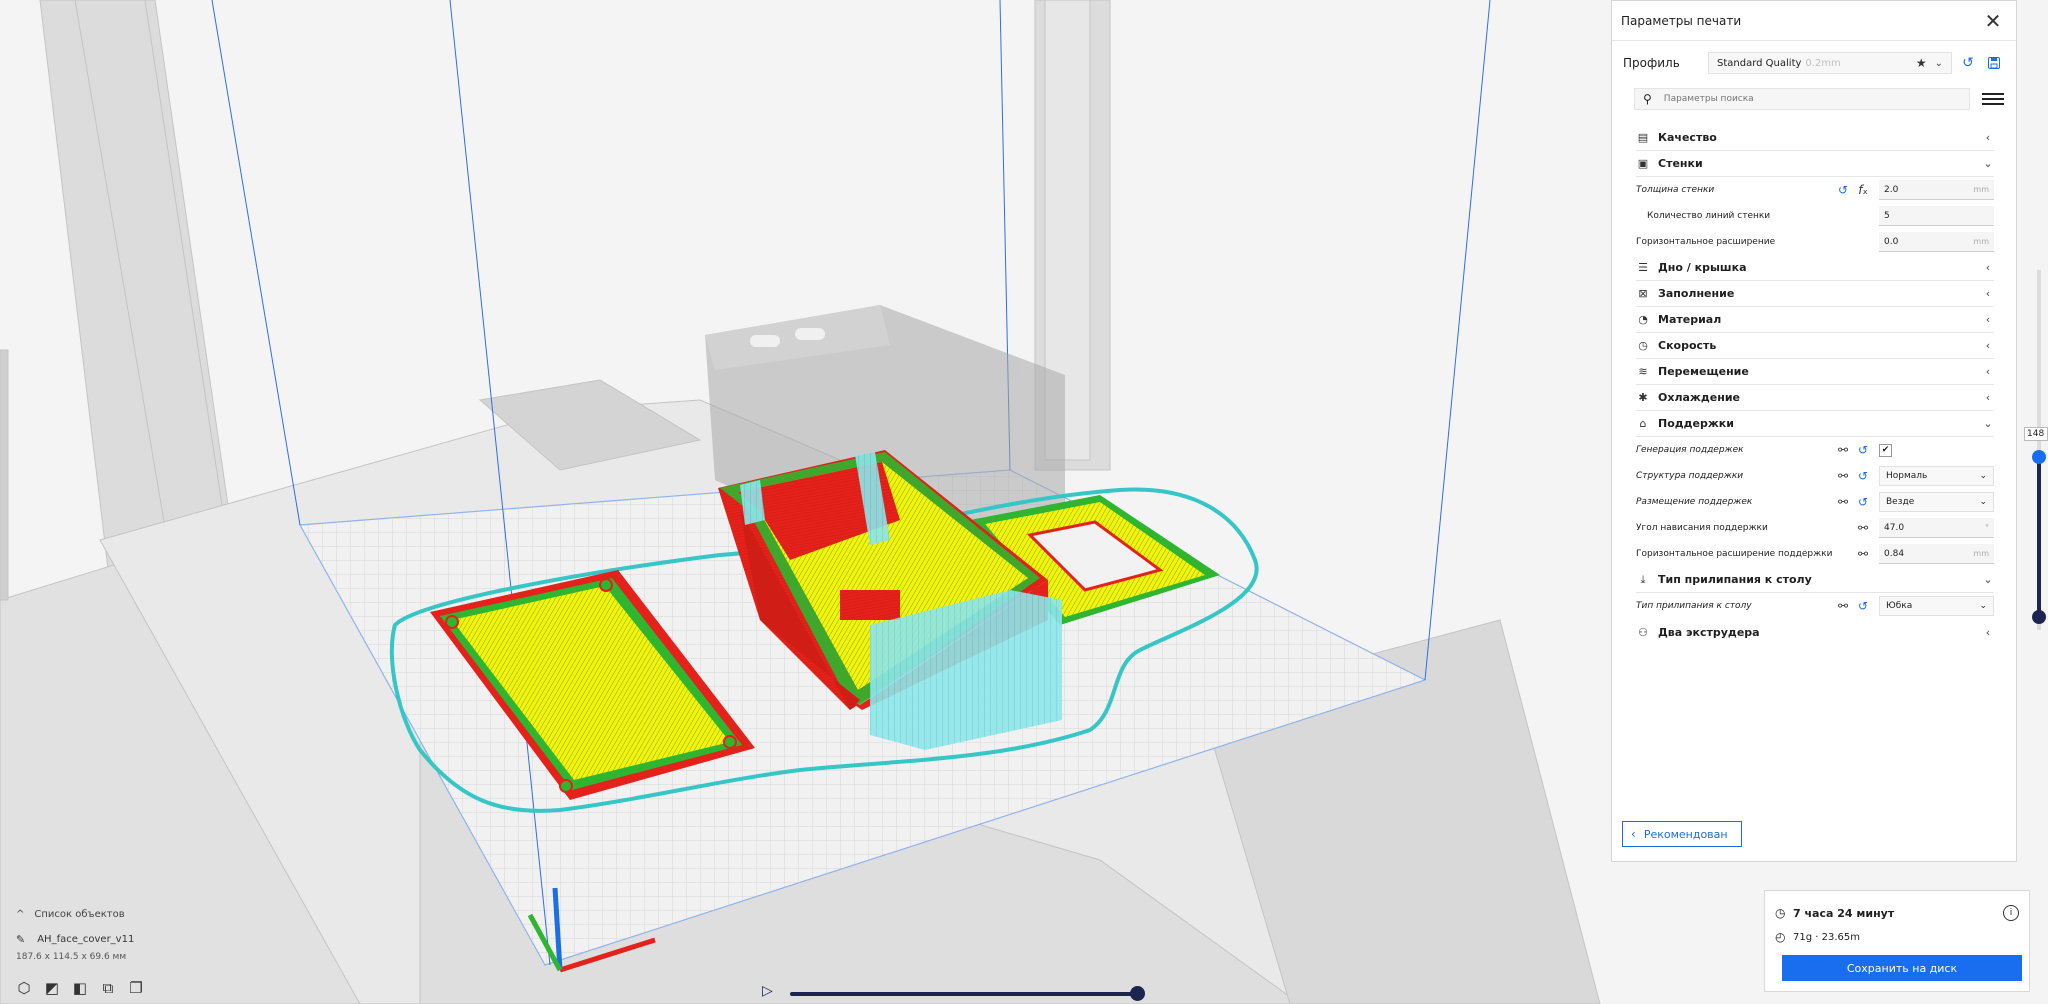 The height and width of the screenshot is (1004, 2048). What do you see at coordinates (1921, 63) in the screenshot?
I see `star-icon: ★` at bounding box center [1921, 63].